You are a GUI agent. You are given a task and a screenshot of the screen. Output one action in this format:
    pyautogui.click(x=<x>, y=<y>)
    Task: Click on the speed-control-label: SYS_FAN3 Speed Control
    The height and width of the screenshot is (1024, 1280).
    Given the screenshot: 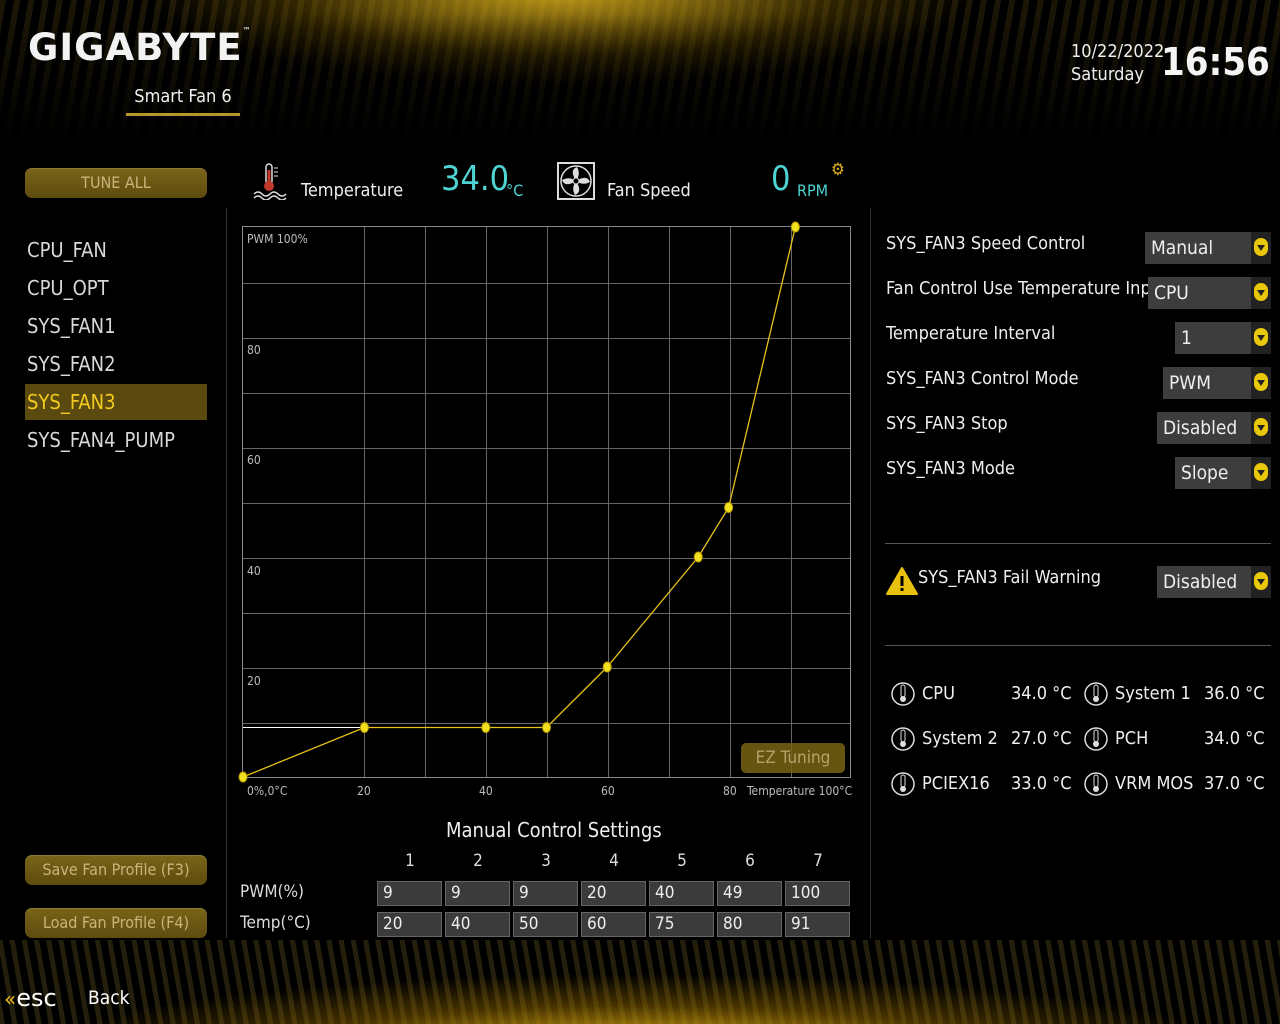 What is the action you would take?
    pyautogui.click(x=986, y=243)
    